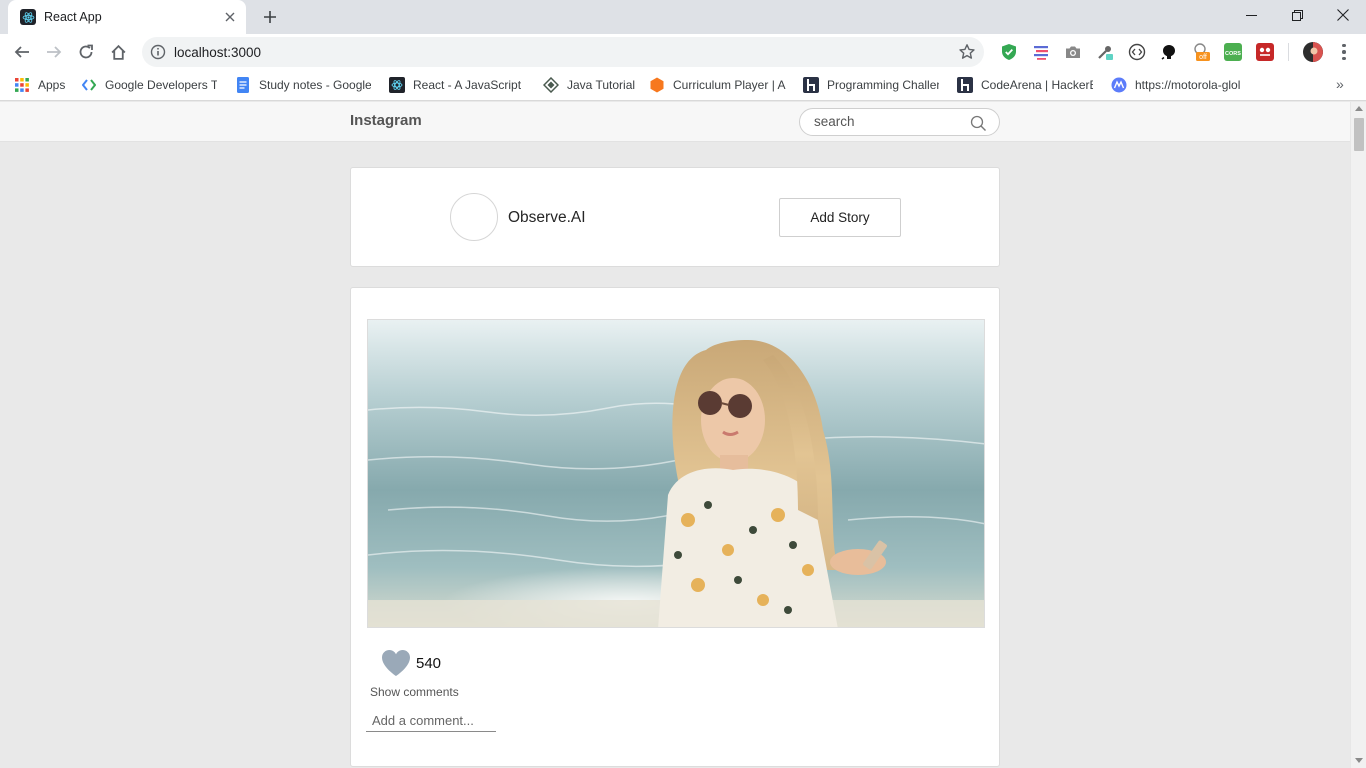 The width and height of the screenshot is (1366, 768). What do you see at coordinates (563, 52) in the screenshot?
I see `address-bar: localhost:3000` at bounding box center [563, 52].